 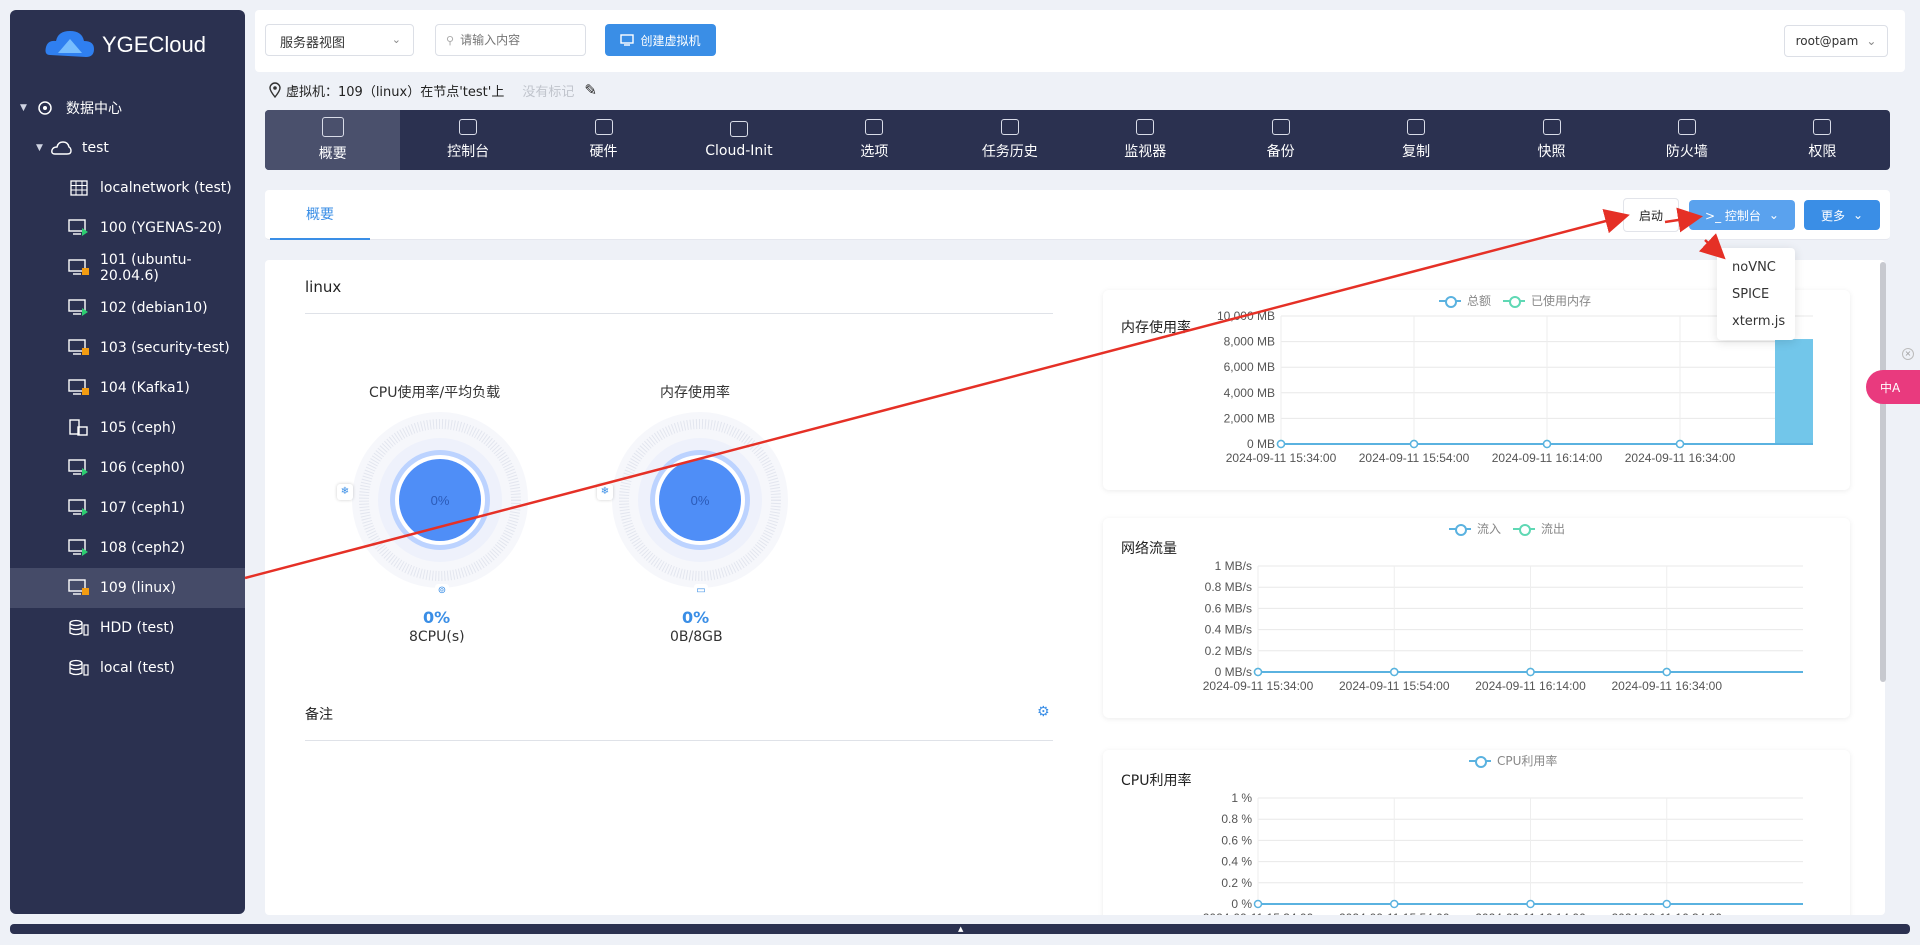 What do you see at coordinates (1883, 472) in the screenshot?
I see `scrollbar` at bounding box center [1883, 472].